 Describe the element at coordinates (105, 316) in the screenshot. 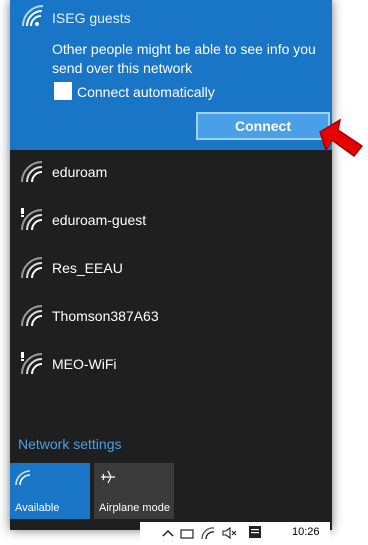

I see `network-name: Thomson387A63` at that location.